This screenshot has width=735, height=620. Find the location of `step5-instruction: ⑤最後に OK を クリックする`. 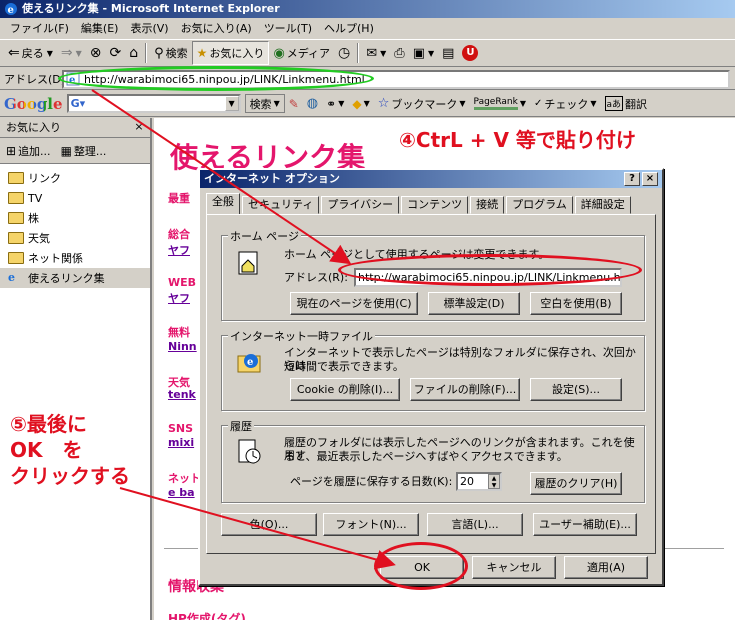

step5-instruction: ⑤最後に OK を クリックする is located at coordinates (70, 450).